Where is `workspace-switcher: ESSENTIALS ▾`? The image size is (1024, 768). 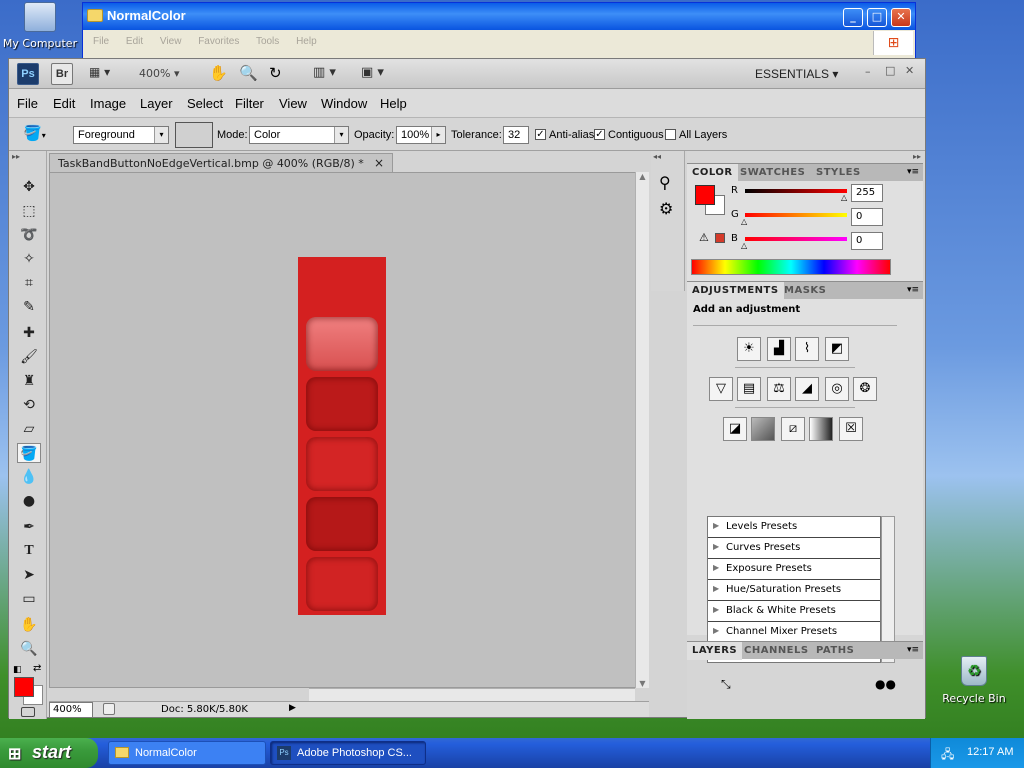 workspace-switcher: ESSENTIALS ▾ is located at coordinates (796, 74).